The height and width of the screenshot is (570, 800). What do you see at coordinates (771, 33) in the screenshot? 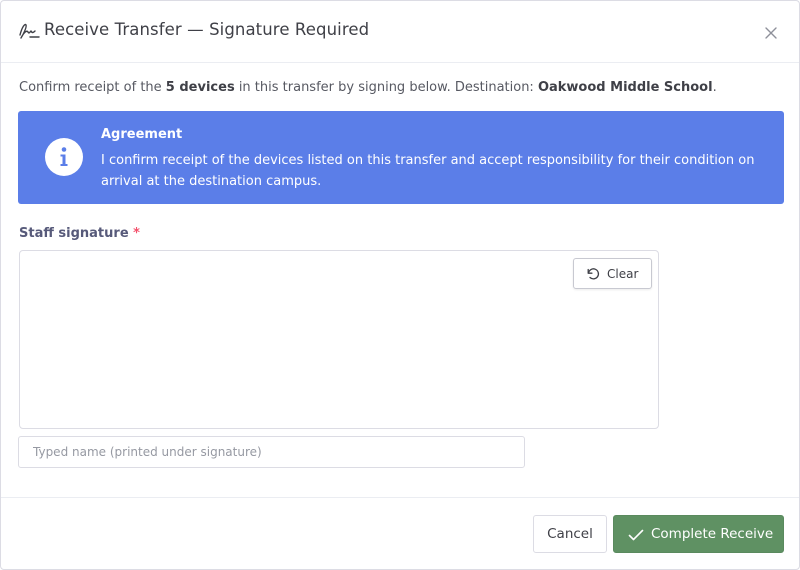
I see `close-icon` at bounding box center [771, 33].